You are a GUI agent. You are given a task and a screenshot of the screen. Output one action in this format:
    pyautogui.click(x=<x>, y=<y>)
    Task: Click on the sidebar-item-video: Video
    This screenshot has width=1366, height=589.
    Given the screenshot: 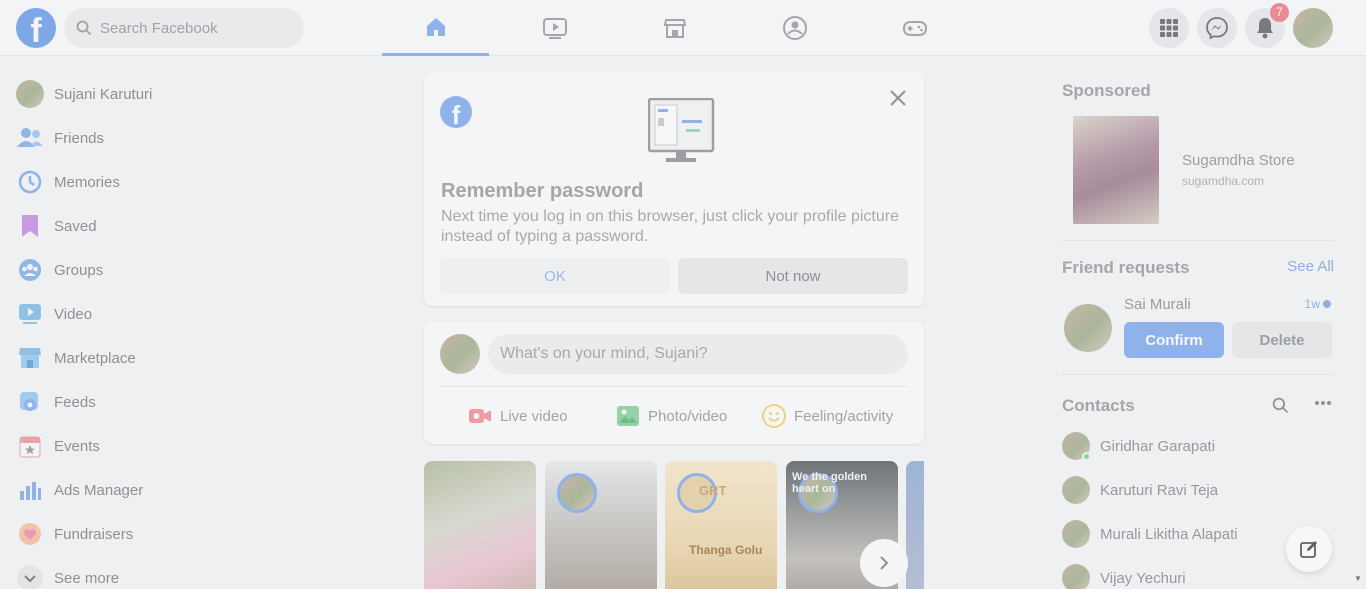 What is the action you would take?
    pyautogui.click(x=178, y=314)
    